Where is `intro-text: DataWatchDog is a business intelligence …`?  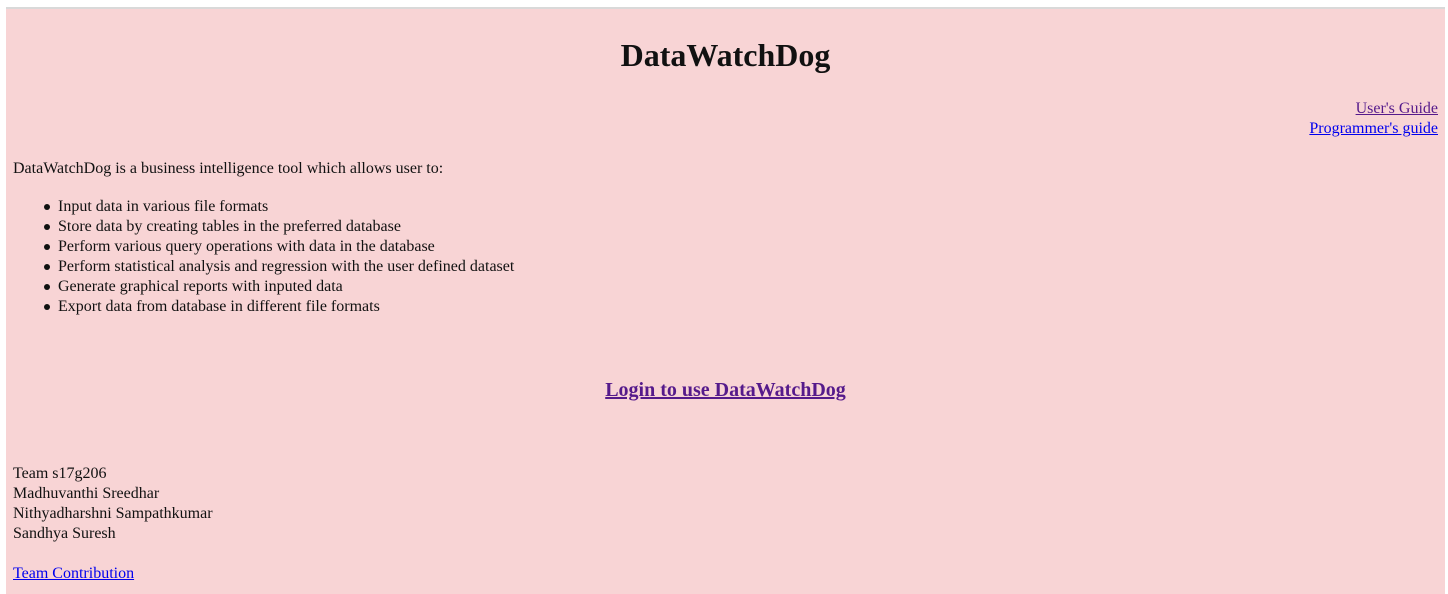 intro-text: DataWatchDog is a business intelligence … is located at coordinates (228, 168).